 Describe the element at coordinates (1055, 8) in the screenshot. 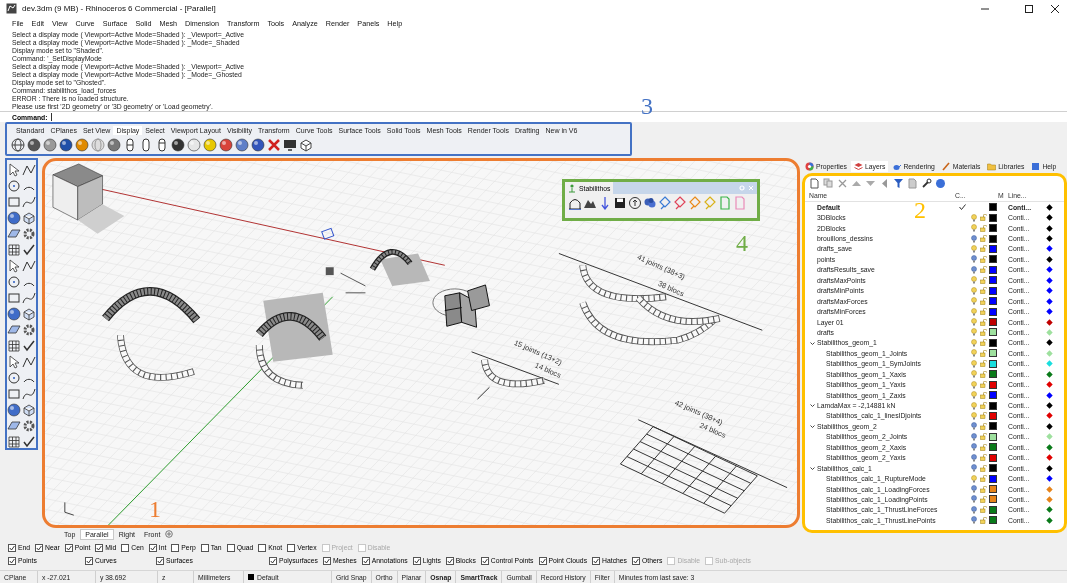

I see `close-icon` at that location.